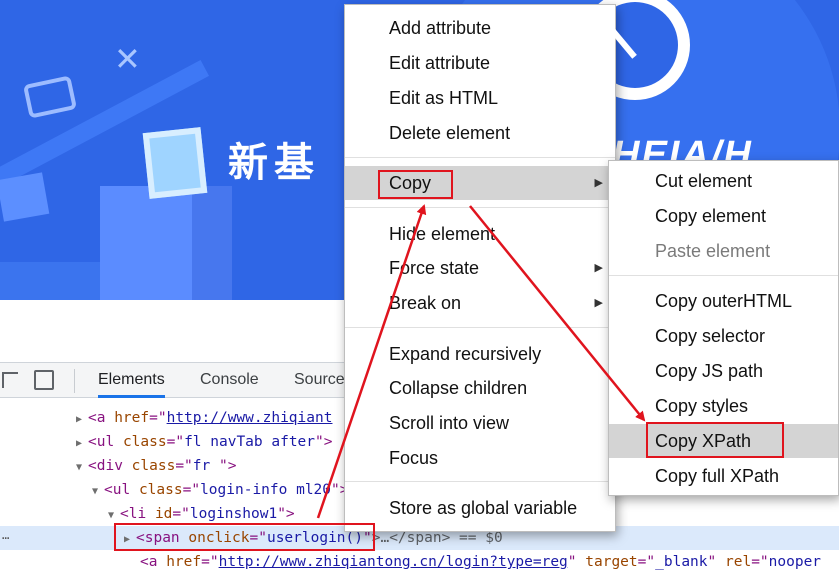 The width and height of the screenshot is (839, 570). Describe the element at coordinates (480, 28) in the screenshot. I see `menu-item-add-attribute: Add attribute` at that location.